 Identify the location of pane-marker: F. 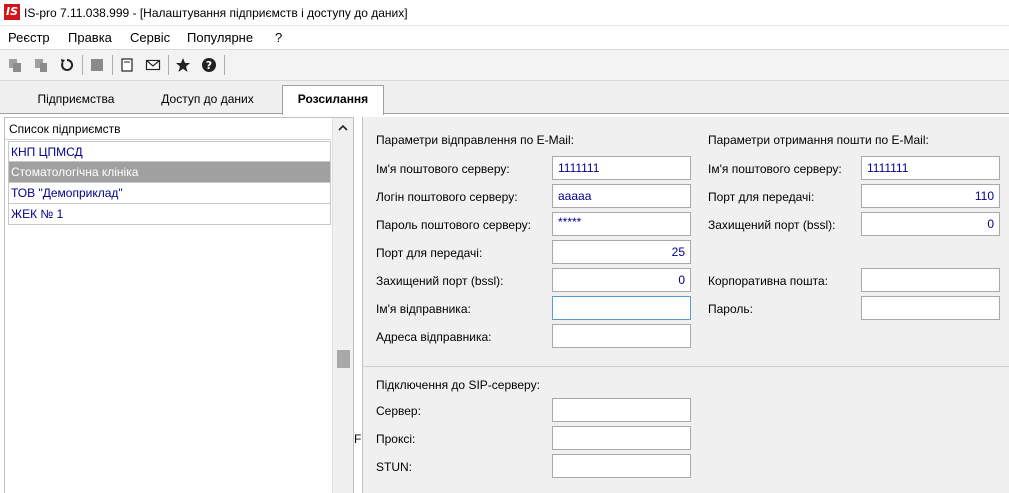
(358, 439).